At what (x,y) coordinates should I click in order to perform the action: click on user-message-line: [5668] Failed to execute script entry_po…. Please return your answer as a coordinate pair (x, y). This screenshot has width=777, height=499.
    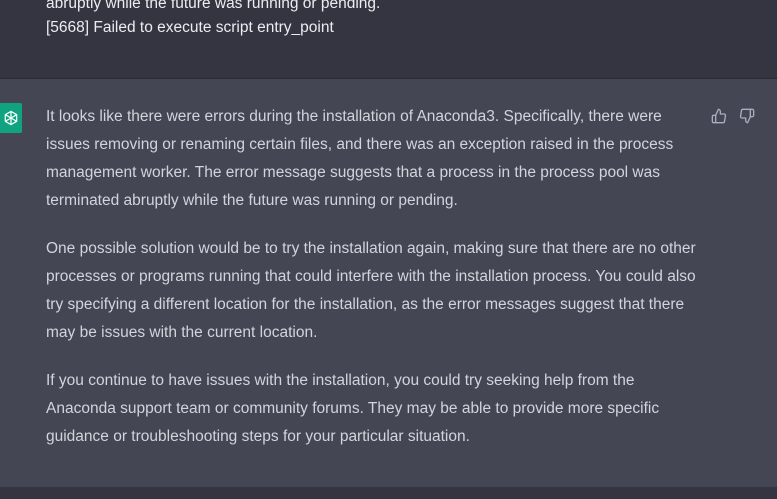
    Looking at the image, I should click on (190, 27).